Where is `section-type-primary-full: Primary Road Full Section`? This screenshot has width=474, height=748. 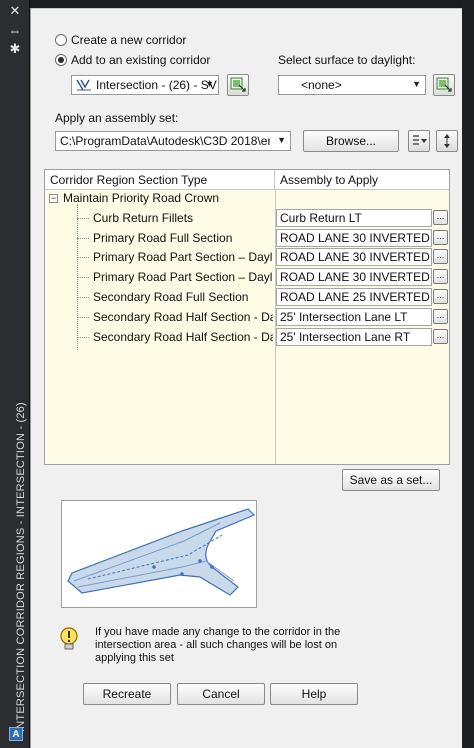 section-type-primary-full: Primary Road Full Section is located at coordinates (163, 238).